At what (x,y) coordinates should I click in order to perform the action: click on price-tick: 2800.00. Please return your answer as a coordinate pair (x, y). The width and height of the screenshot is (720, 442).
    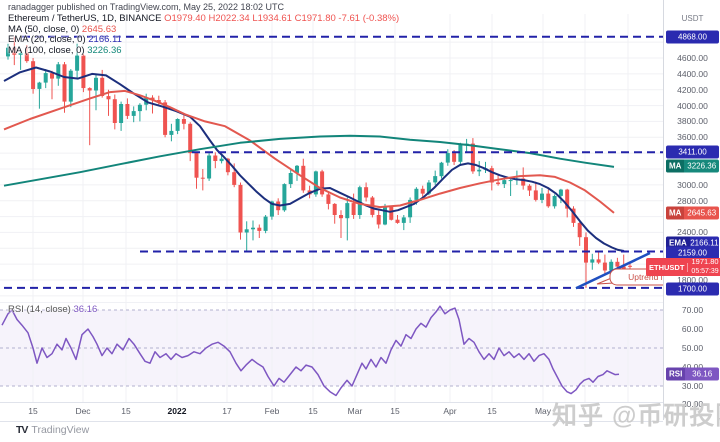
    Looking at the image, I should click on (692, 200).